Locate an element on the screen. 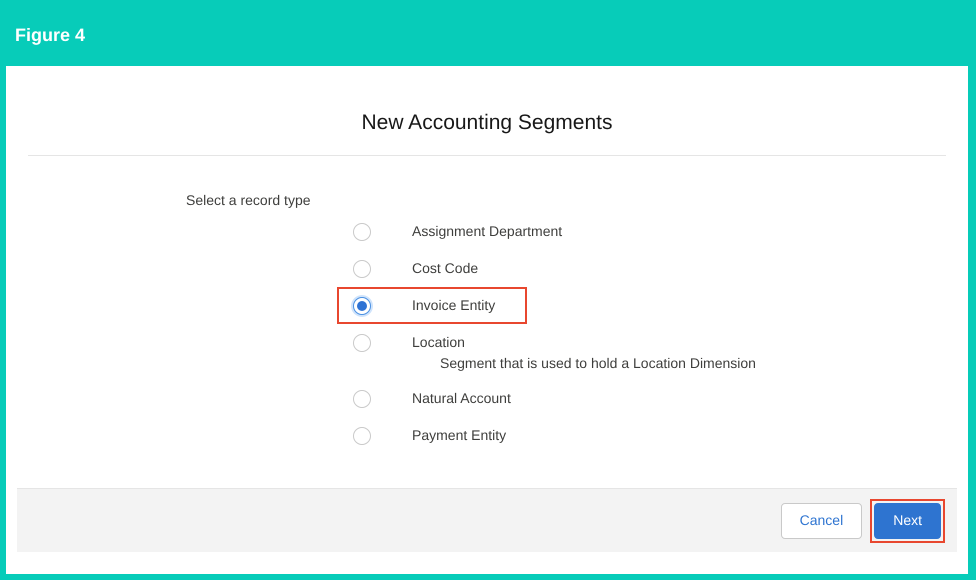 The height and width of the screenshot is (580, 976). radio-option: Cost Code is located at coordinates (423, 268).